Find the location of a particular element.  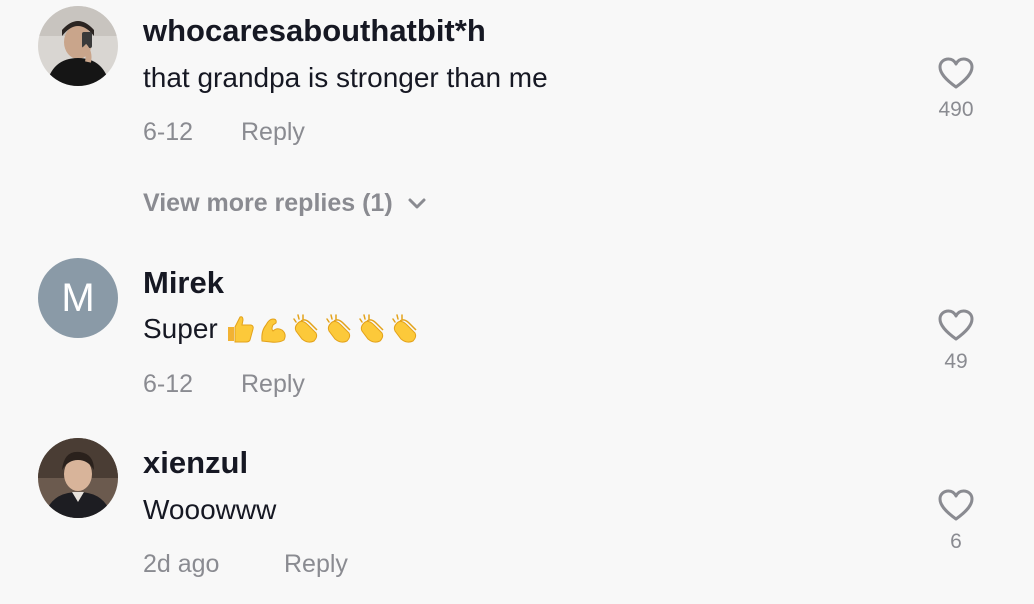

view-more-replies-button: View more replies (1) is located at coordinates (285, 203).